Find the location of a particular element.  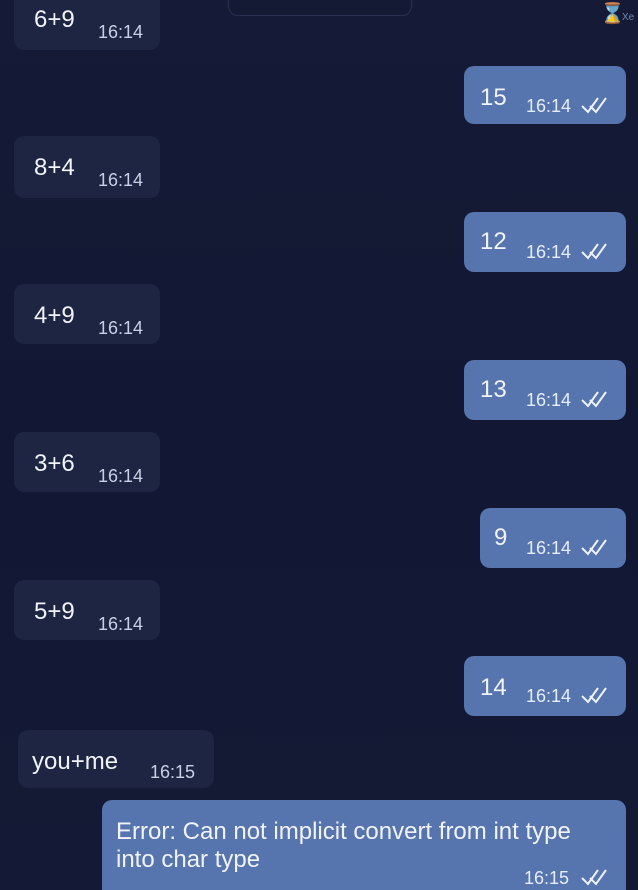

incoming-message: you+me 16:15 is located at coordinates (116, 759).